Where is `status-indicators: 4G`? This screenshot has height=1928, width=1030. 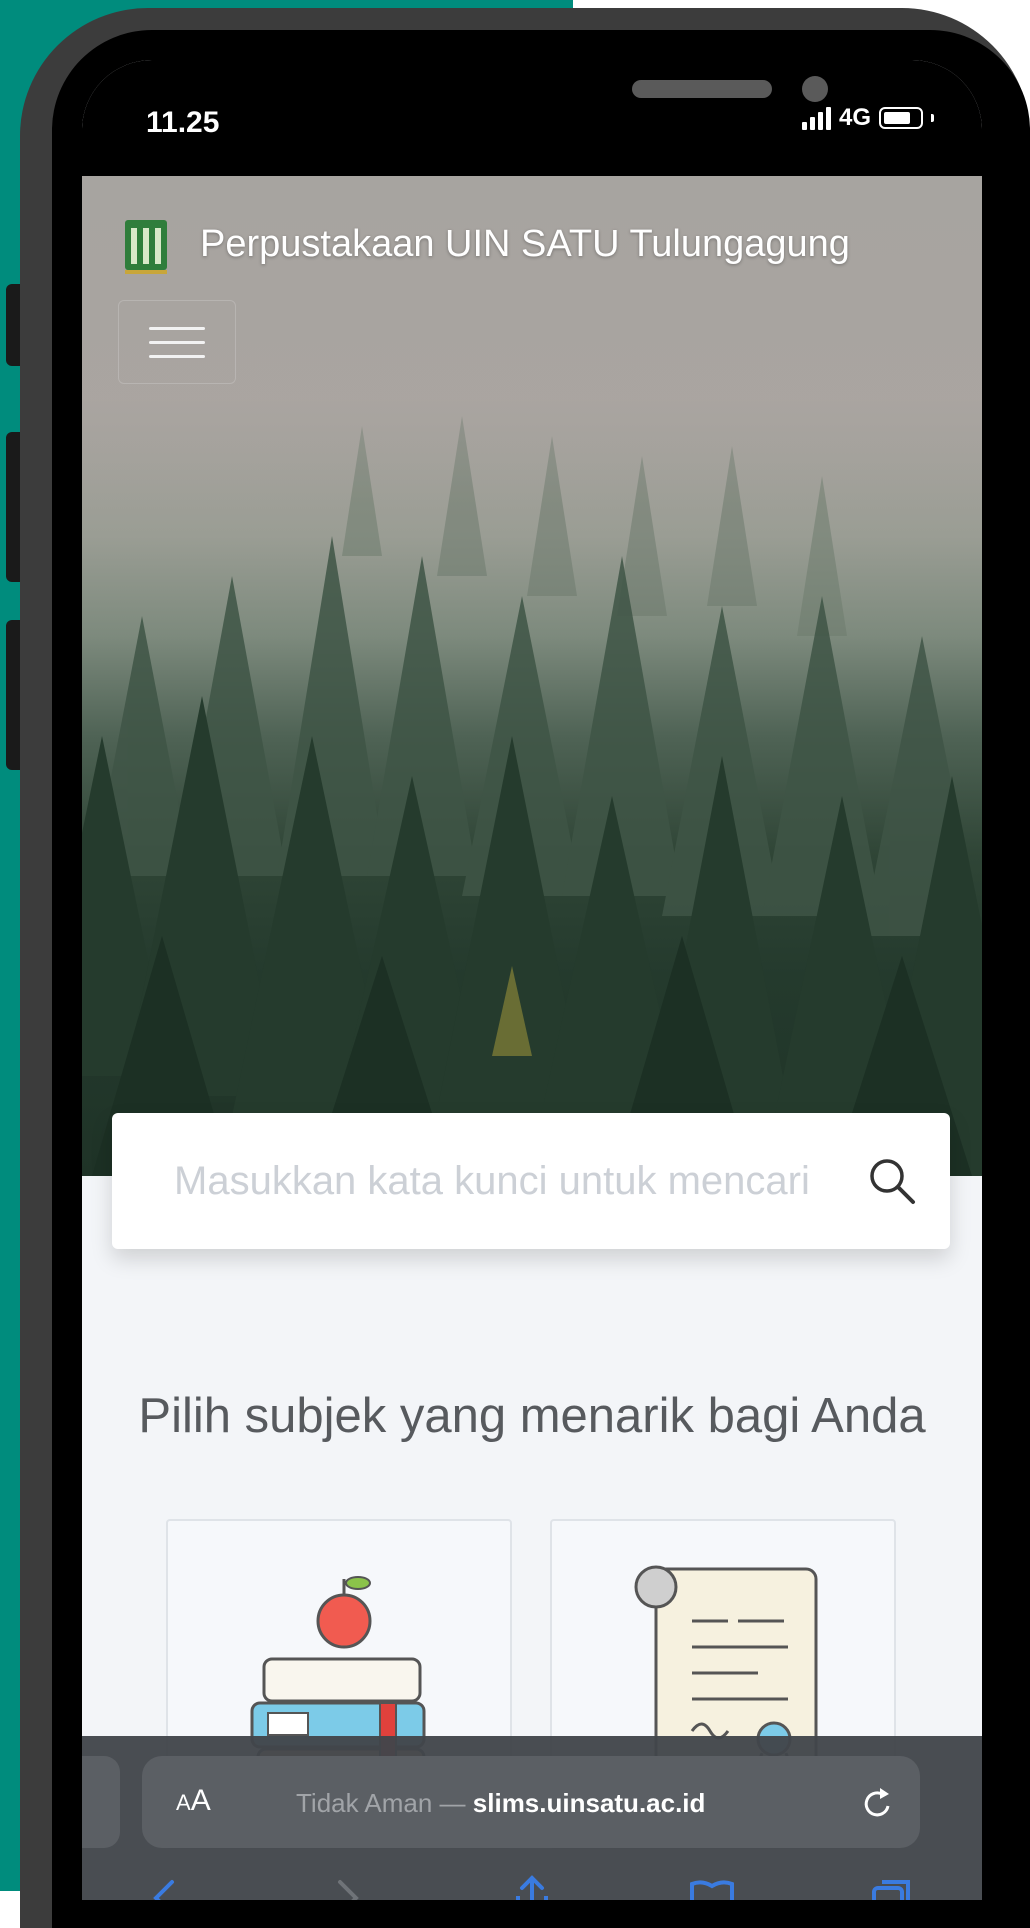 status-indicators: 4G is located at coordinates (867, 118).